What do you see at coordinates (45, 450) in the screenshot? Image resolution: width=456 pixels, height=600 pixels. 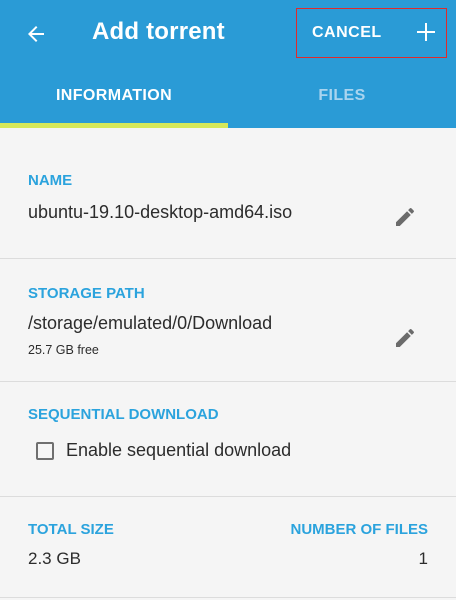 I see `sequential-checkbox` at bounding box center [45, 450].